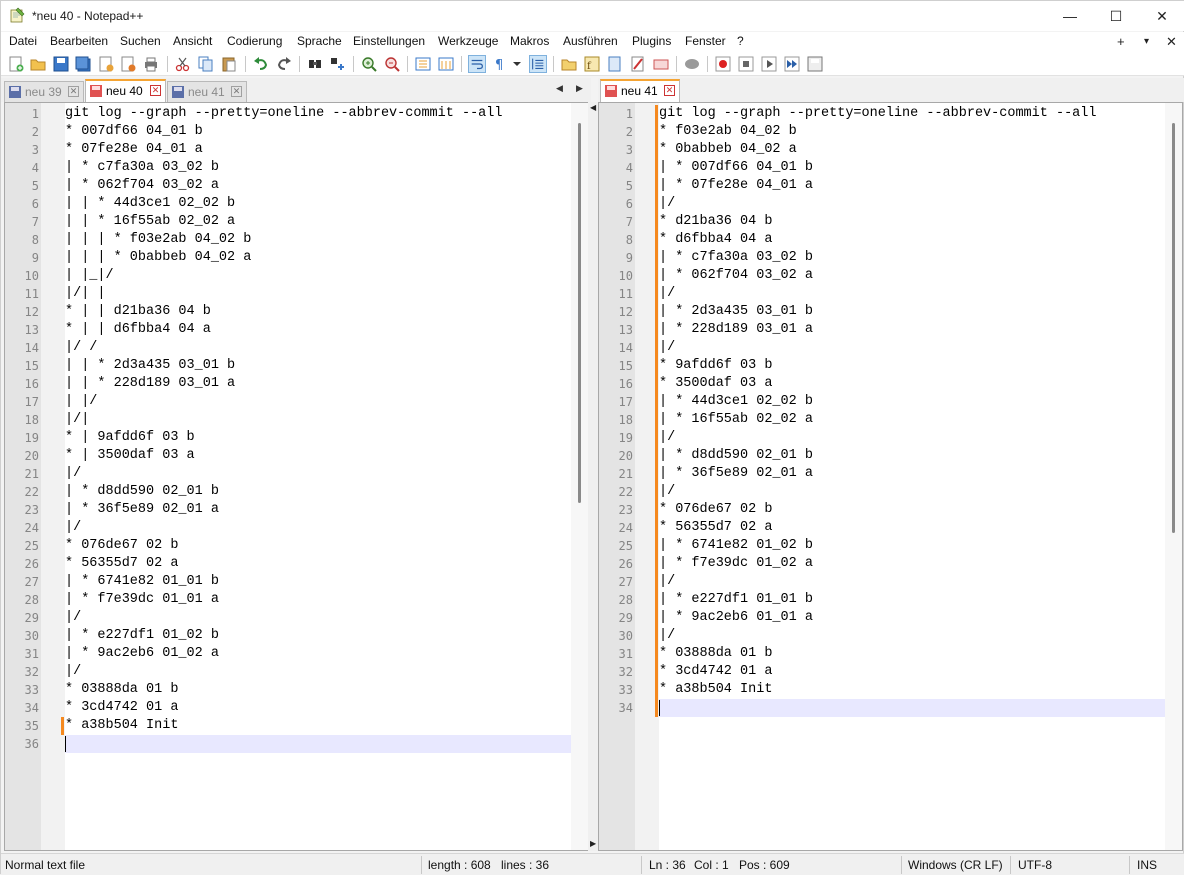 Image resolution: width=1184 pixels, height=875 pixels. What do you see at coordinates (207, 91) in the screenshot?
I see `tab-neu-41: neu 41 ✕` at bounding box center [207, 91].